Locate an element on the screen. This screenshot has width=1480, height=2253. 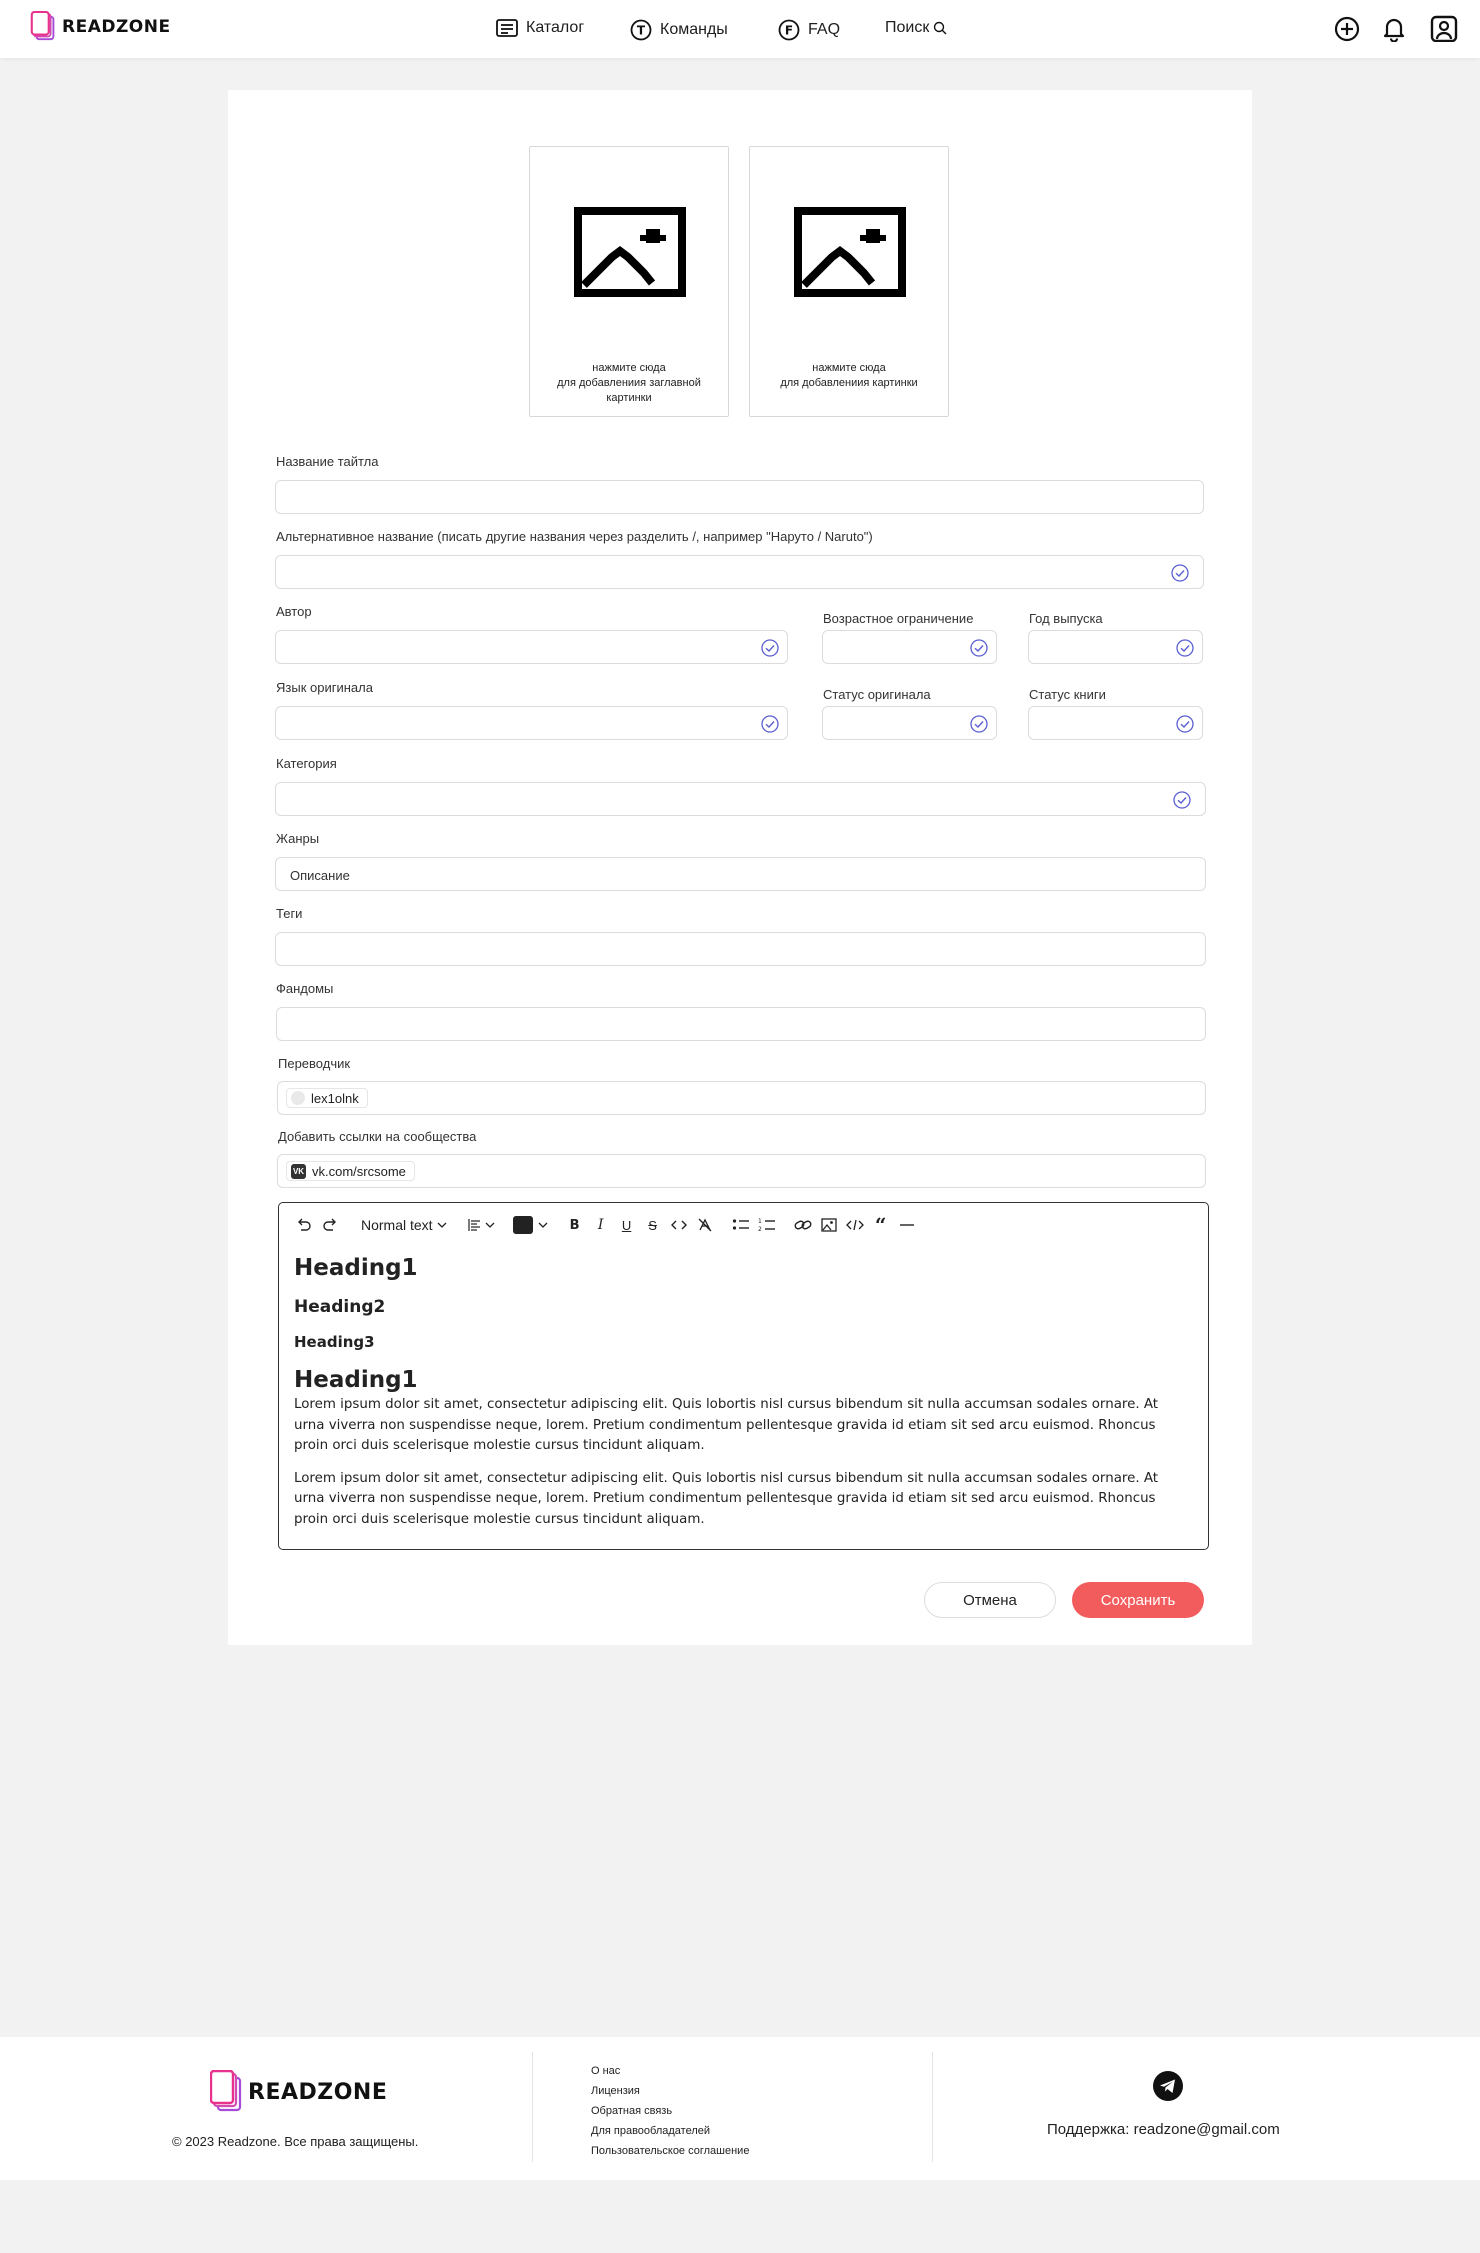
vk-icon: VK is located at coordinates (298, 1171).